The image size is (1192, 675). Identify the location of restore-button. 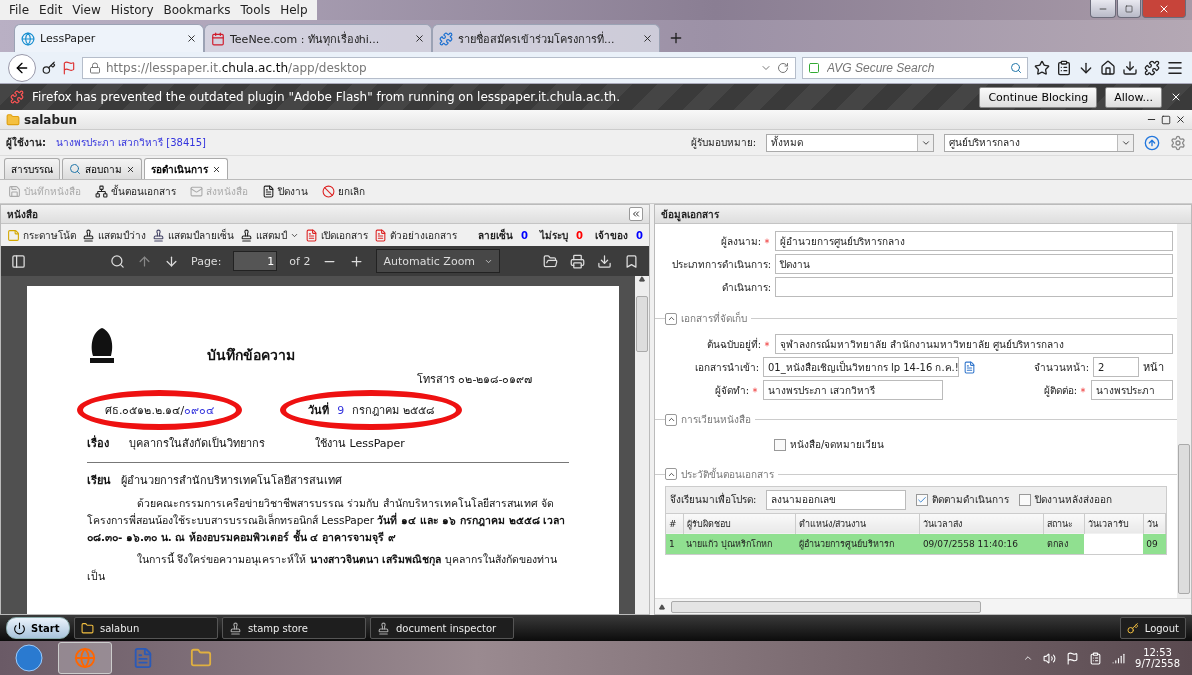
(1129, 9).